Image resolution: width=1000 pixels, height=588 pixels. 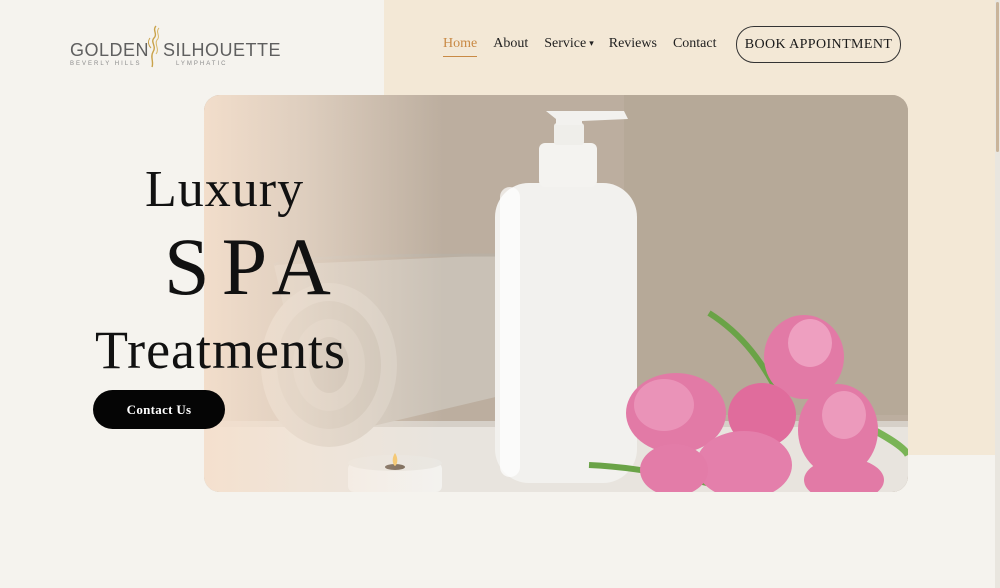 What do you see at coordinates (159, 409) in the screenshot?
I see `contact-us-button: Contact Us` at bounding box center [159, 409].